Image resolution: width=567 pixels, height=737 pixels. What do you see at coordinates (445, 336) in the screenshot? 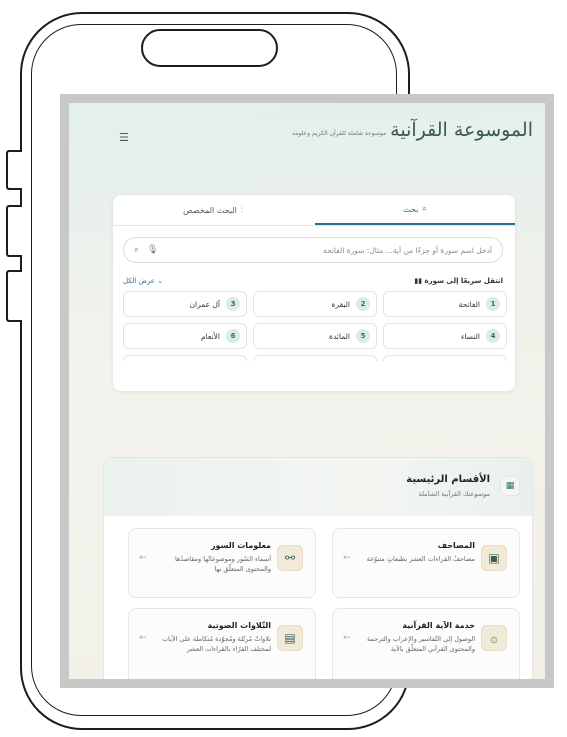
I see `surah-item: 4 النساء` at bounding box center [445, 336].